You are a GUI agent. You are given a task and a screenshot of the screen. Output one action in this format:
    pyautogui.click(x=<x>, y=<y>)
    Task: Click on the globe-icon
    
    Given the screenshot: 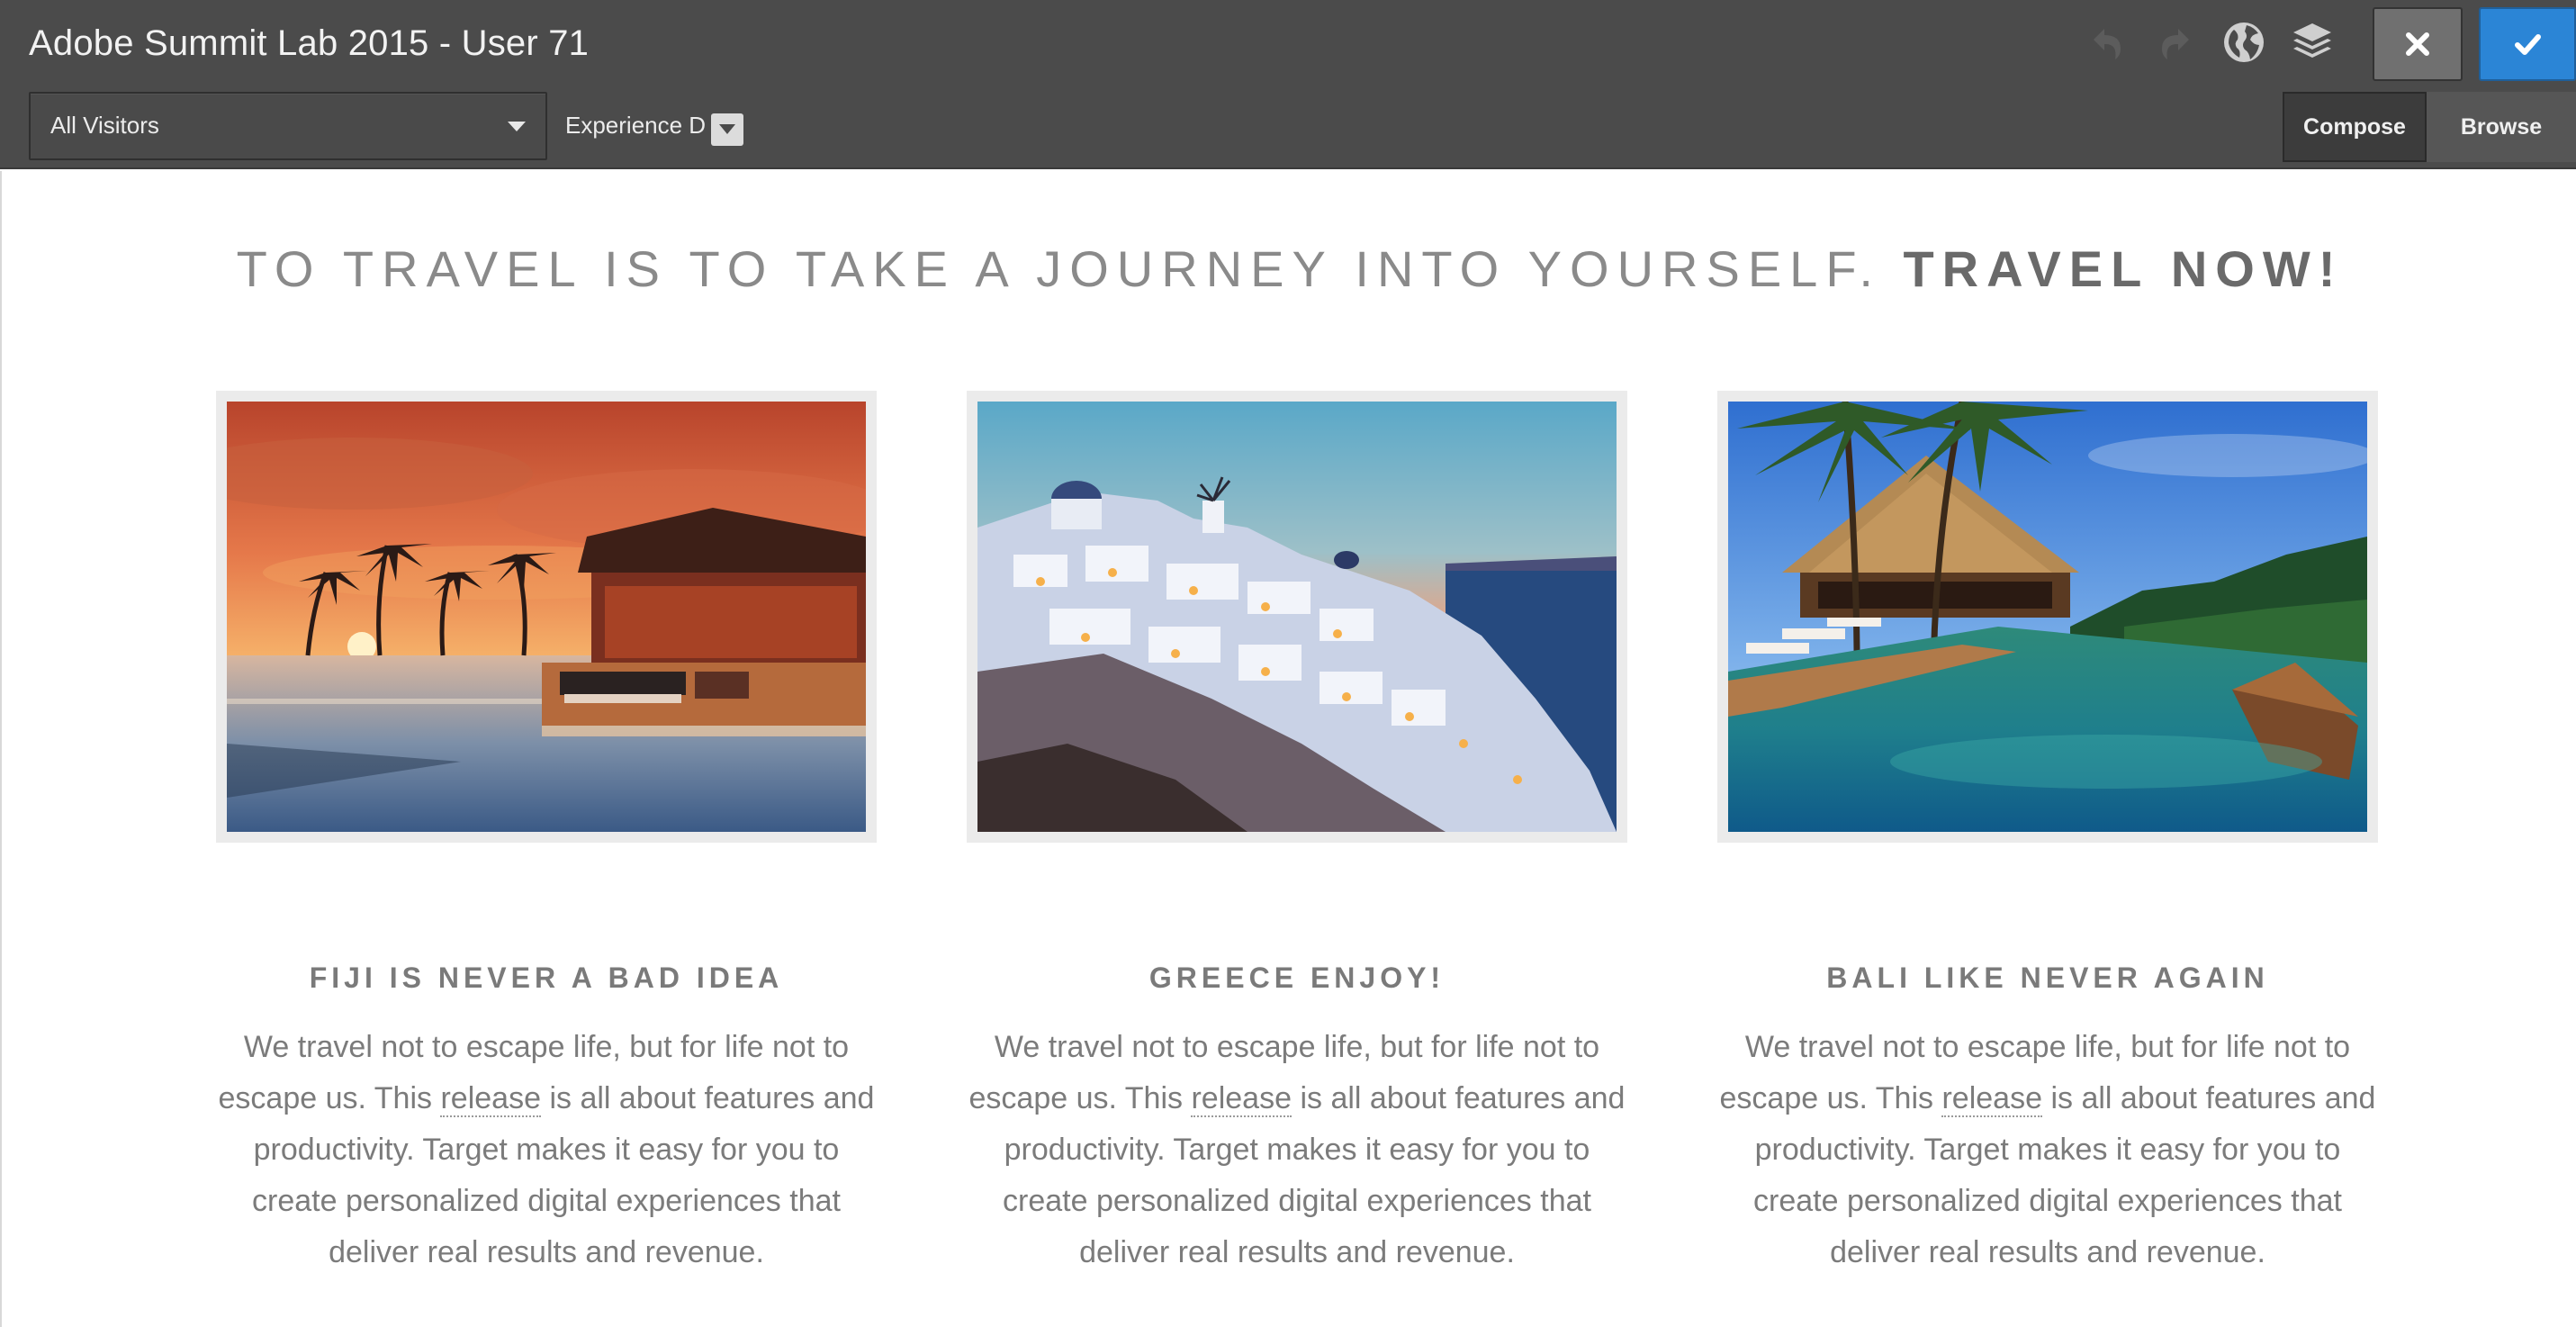 What is the action you would take?
    pyautogui.click(x=2244, y=42)
    